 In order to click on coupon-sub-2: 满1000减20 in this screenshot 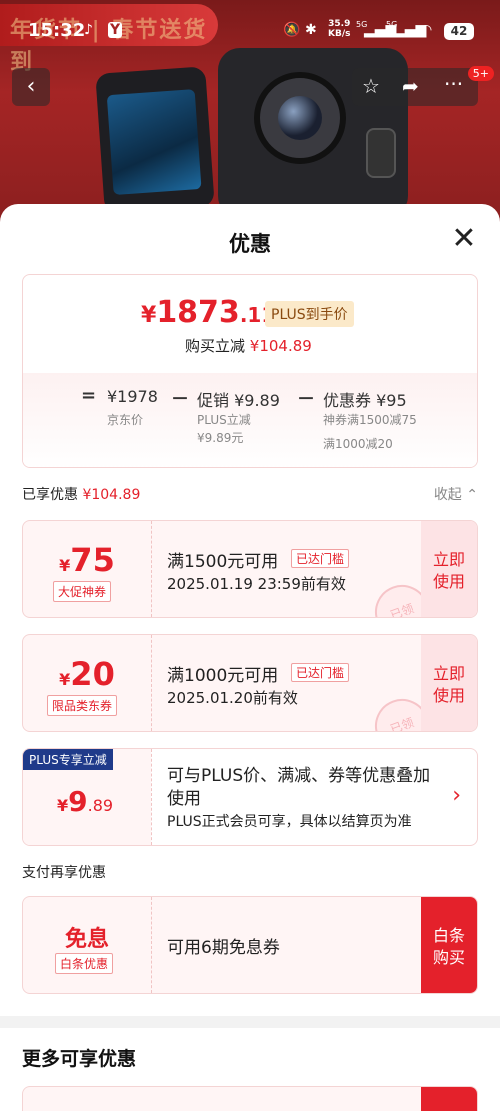, I will do `click(358, 444)`.